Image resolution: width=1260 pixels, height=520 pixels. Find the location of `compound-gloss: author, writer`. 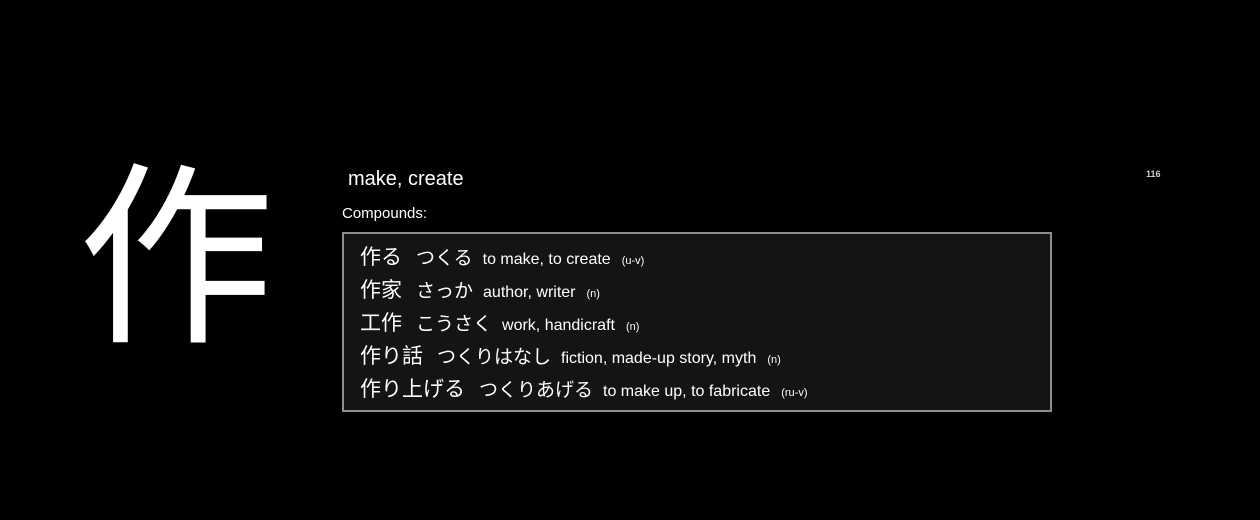

compound-gloss: author, writer is located at coordinates (529, 292).